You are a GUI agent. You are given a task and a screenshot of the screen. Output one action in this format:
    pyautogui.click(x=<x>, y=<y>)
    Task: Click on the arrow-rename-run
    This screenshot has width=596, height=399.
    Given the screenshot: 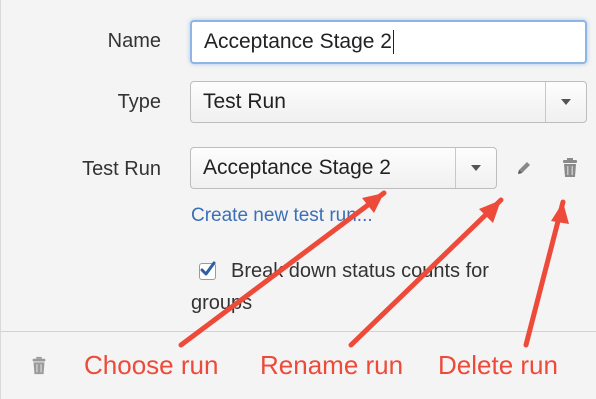 What is the action you would take?
    pyautogui.click(x=426, y=272)
    